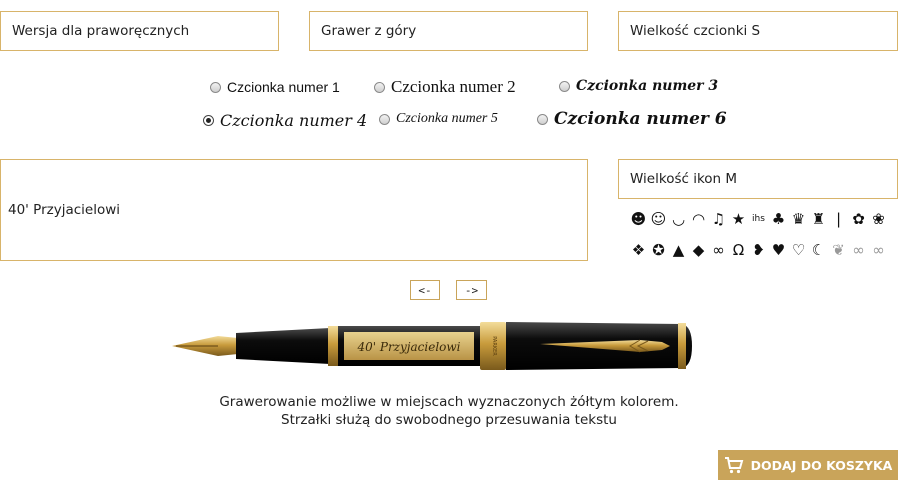  I want to click on brand-mark: PARKER, so click(494, 346).